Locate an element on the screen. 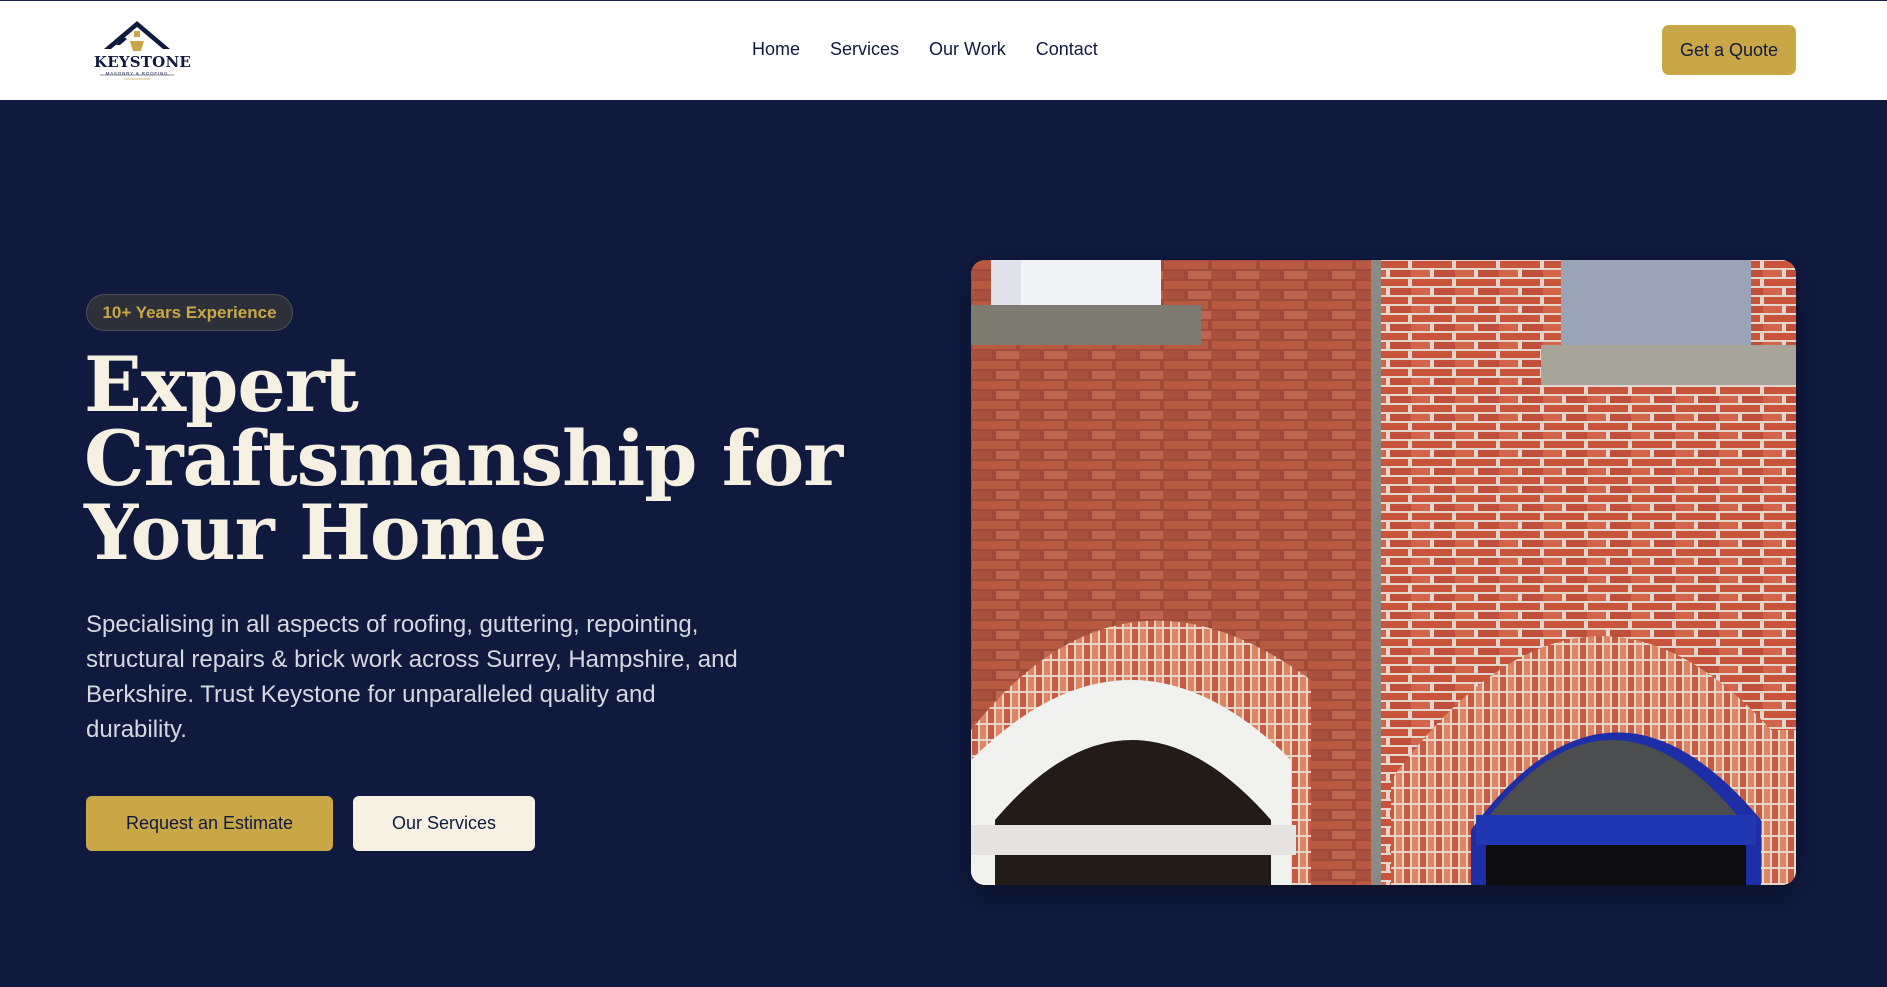 Image resolution: width=1887 pixels, height=987 pixels. request-estimate-button: Request an Estimate is located at coordinates (209, 823).